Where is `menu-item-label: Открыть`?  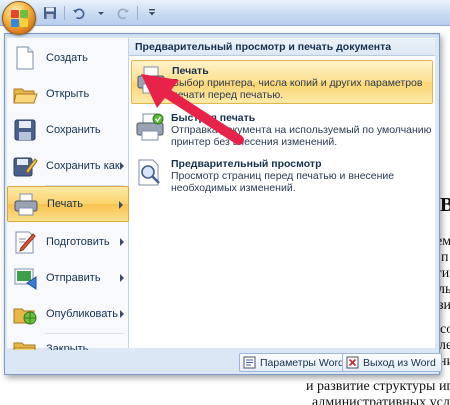 menu-item-label: Открыть is located at coordinates (68, 94).